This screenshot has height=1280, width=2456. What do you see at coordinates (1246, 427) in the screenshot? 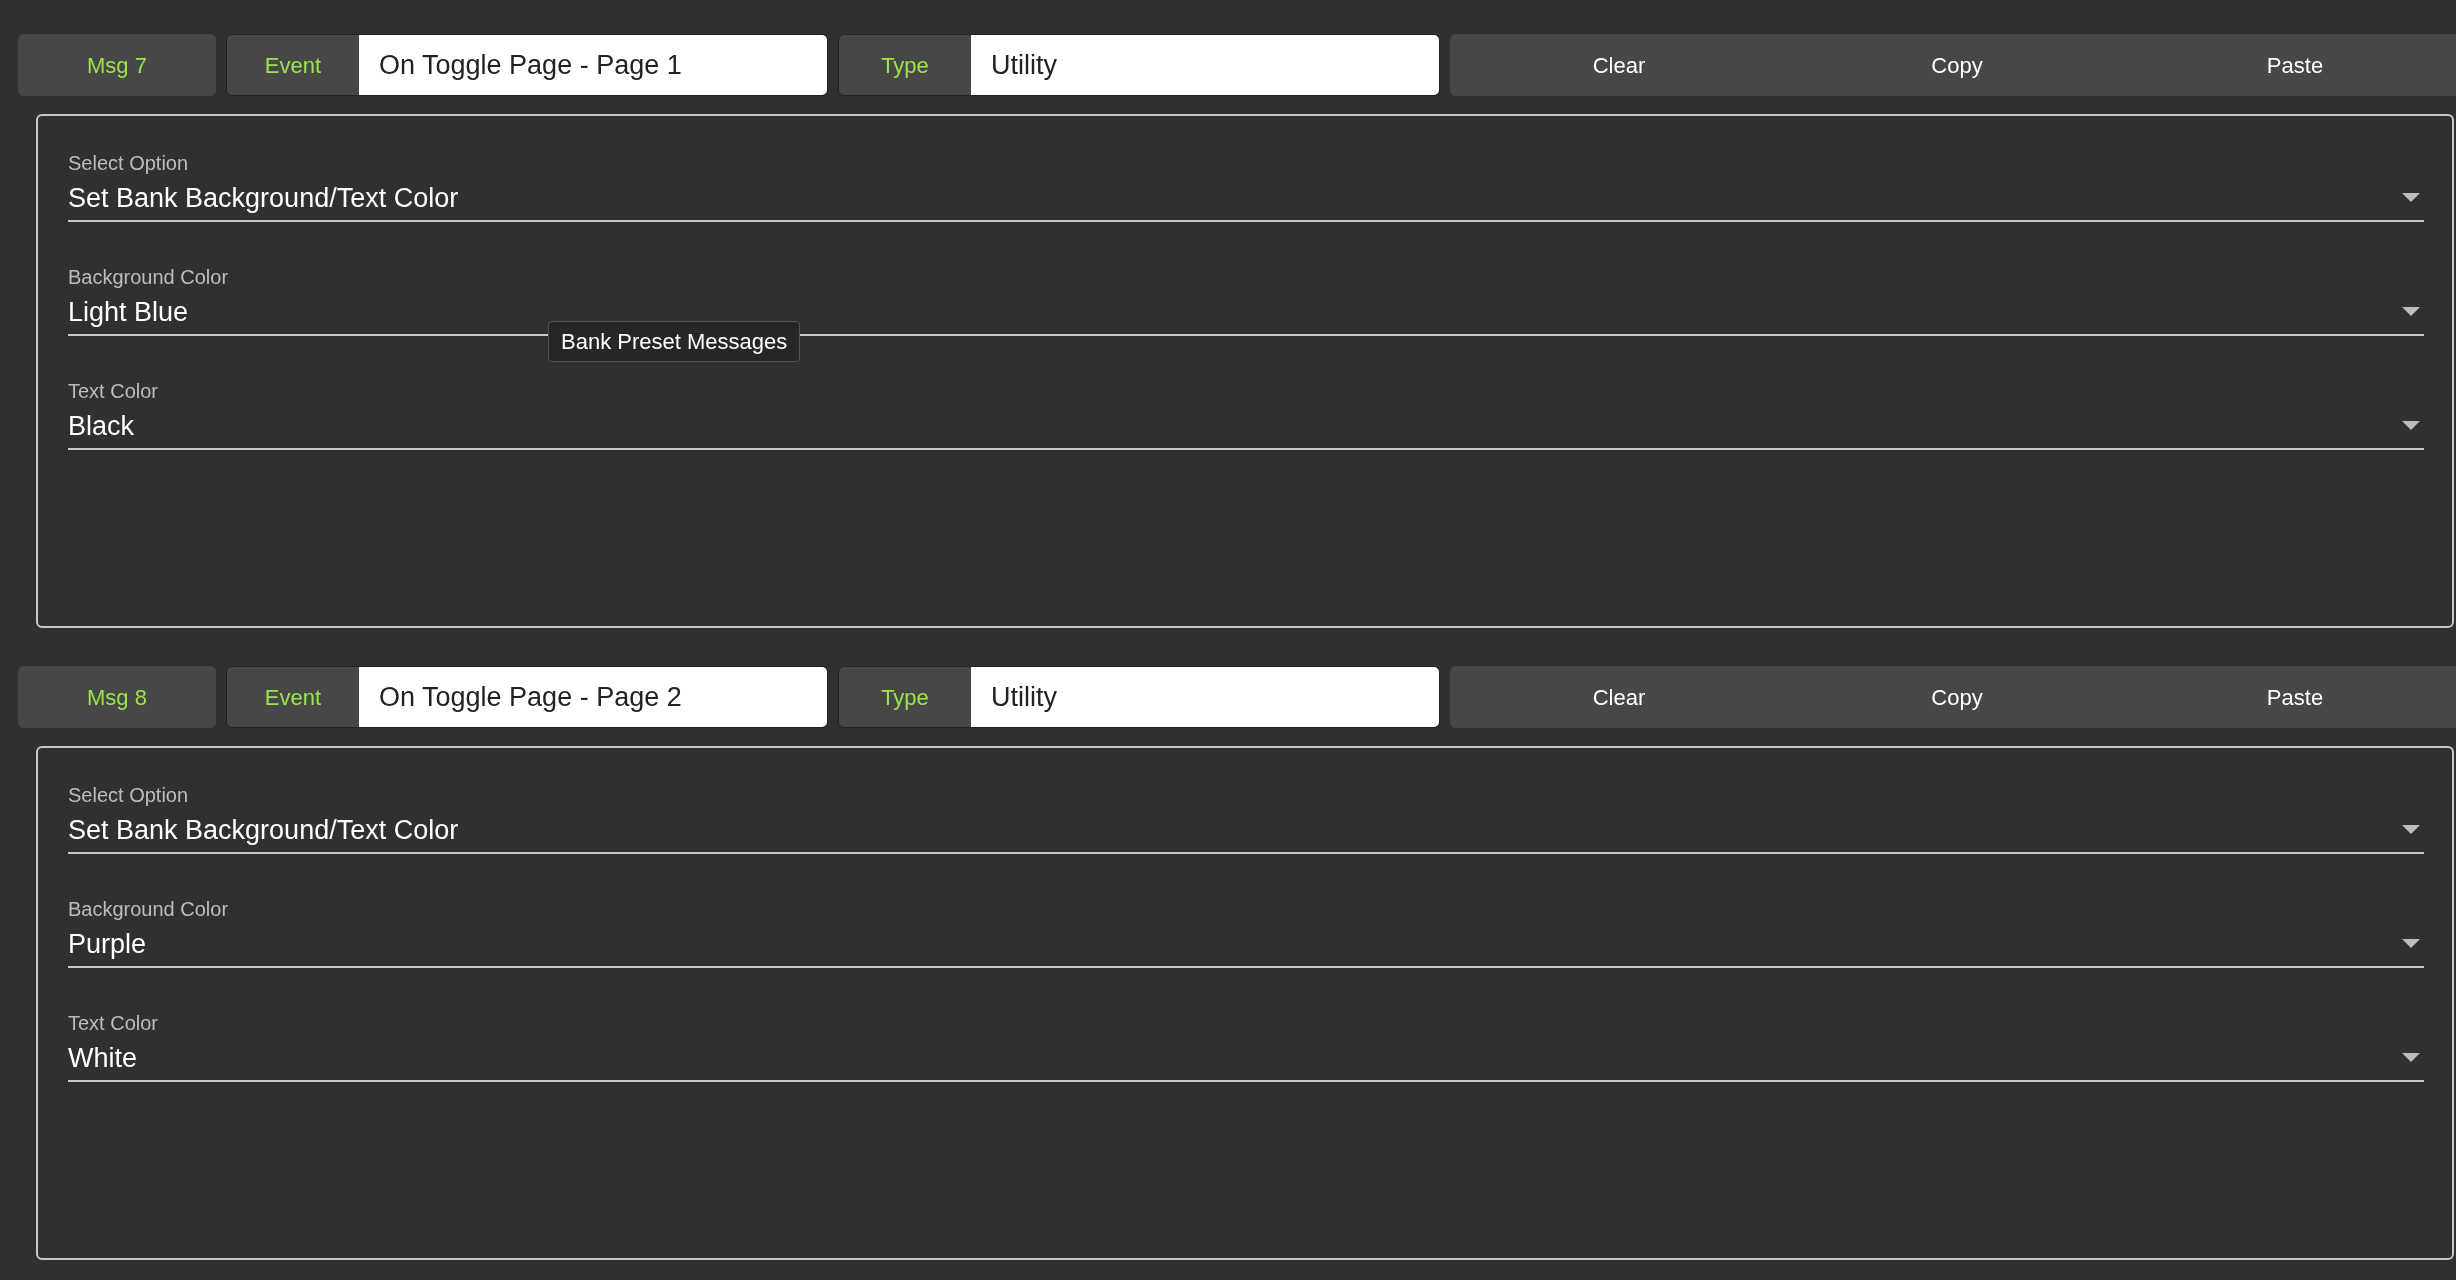
I see `select-field: Black` at bounding box center [1246, 427].